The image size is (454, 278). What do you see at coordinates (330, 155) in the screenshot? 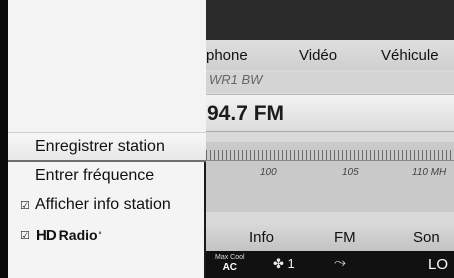
I see `scale-ticks` at bounding box center [330, 155].